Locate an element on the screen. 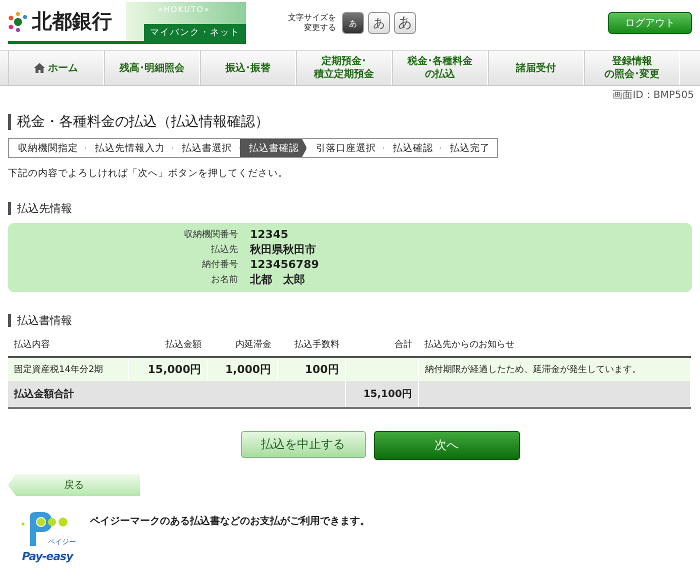  total-value: 15,100円 is located at coordinates (381, 394).